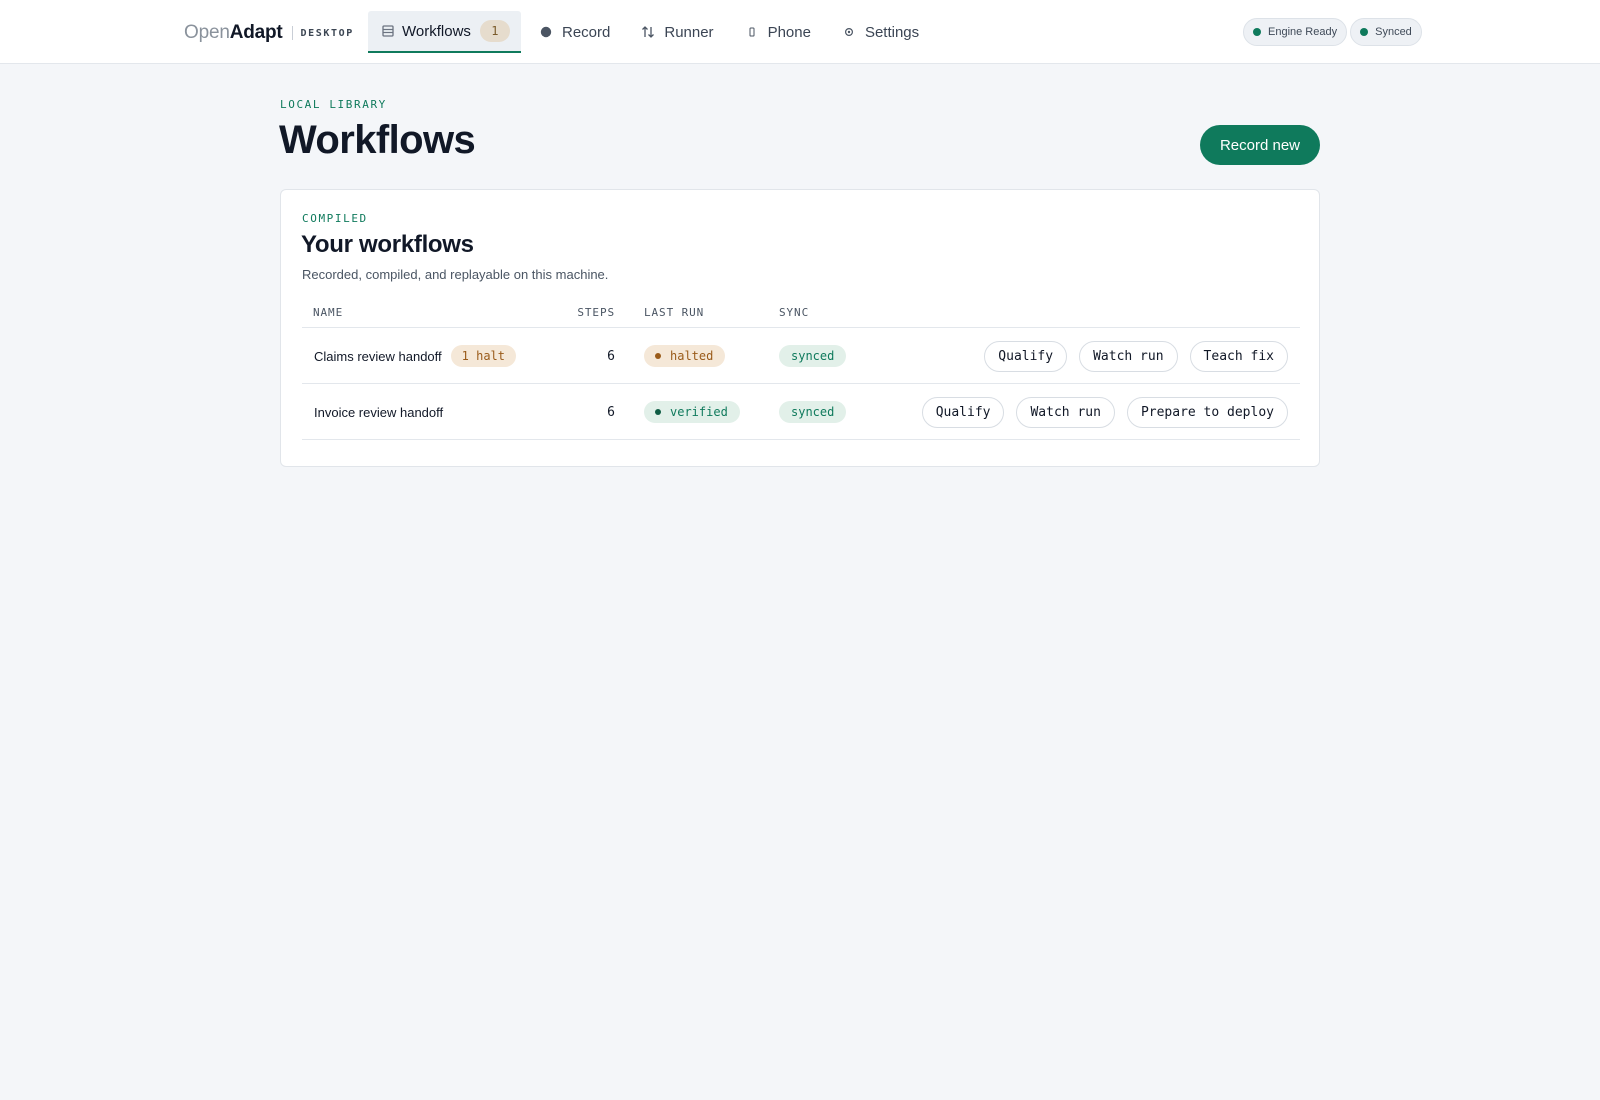 The image size is (1600, 1100). What do you see at coordinates (377, 140) in the screenshot?
I see `page-title: Workflows` at bounding box center [377, 140].